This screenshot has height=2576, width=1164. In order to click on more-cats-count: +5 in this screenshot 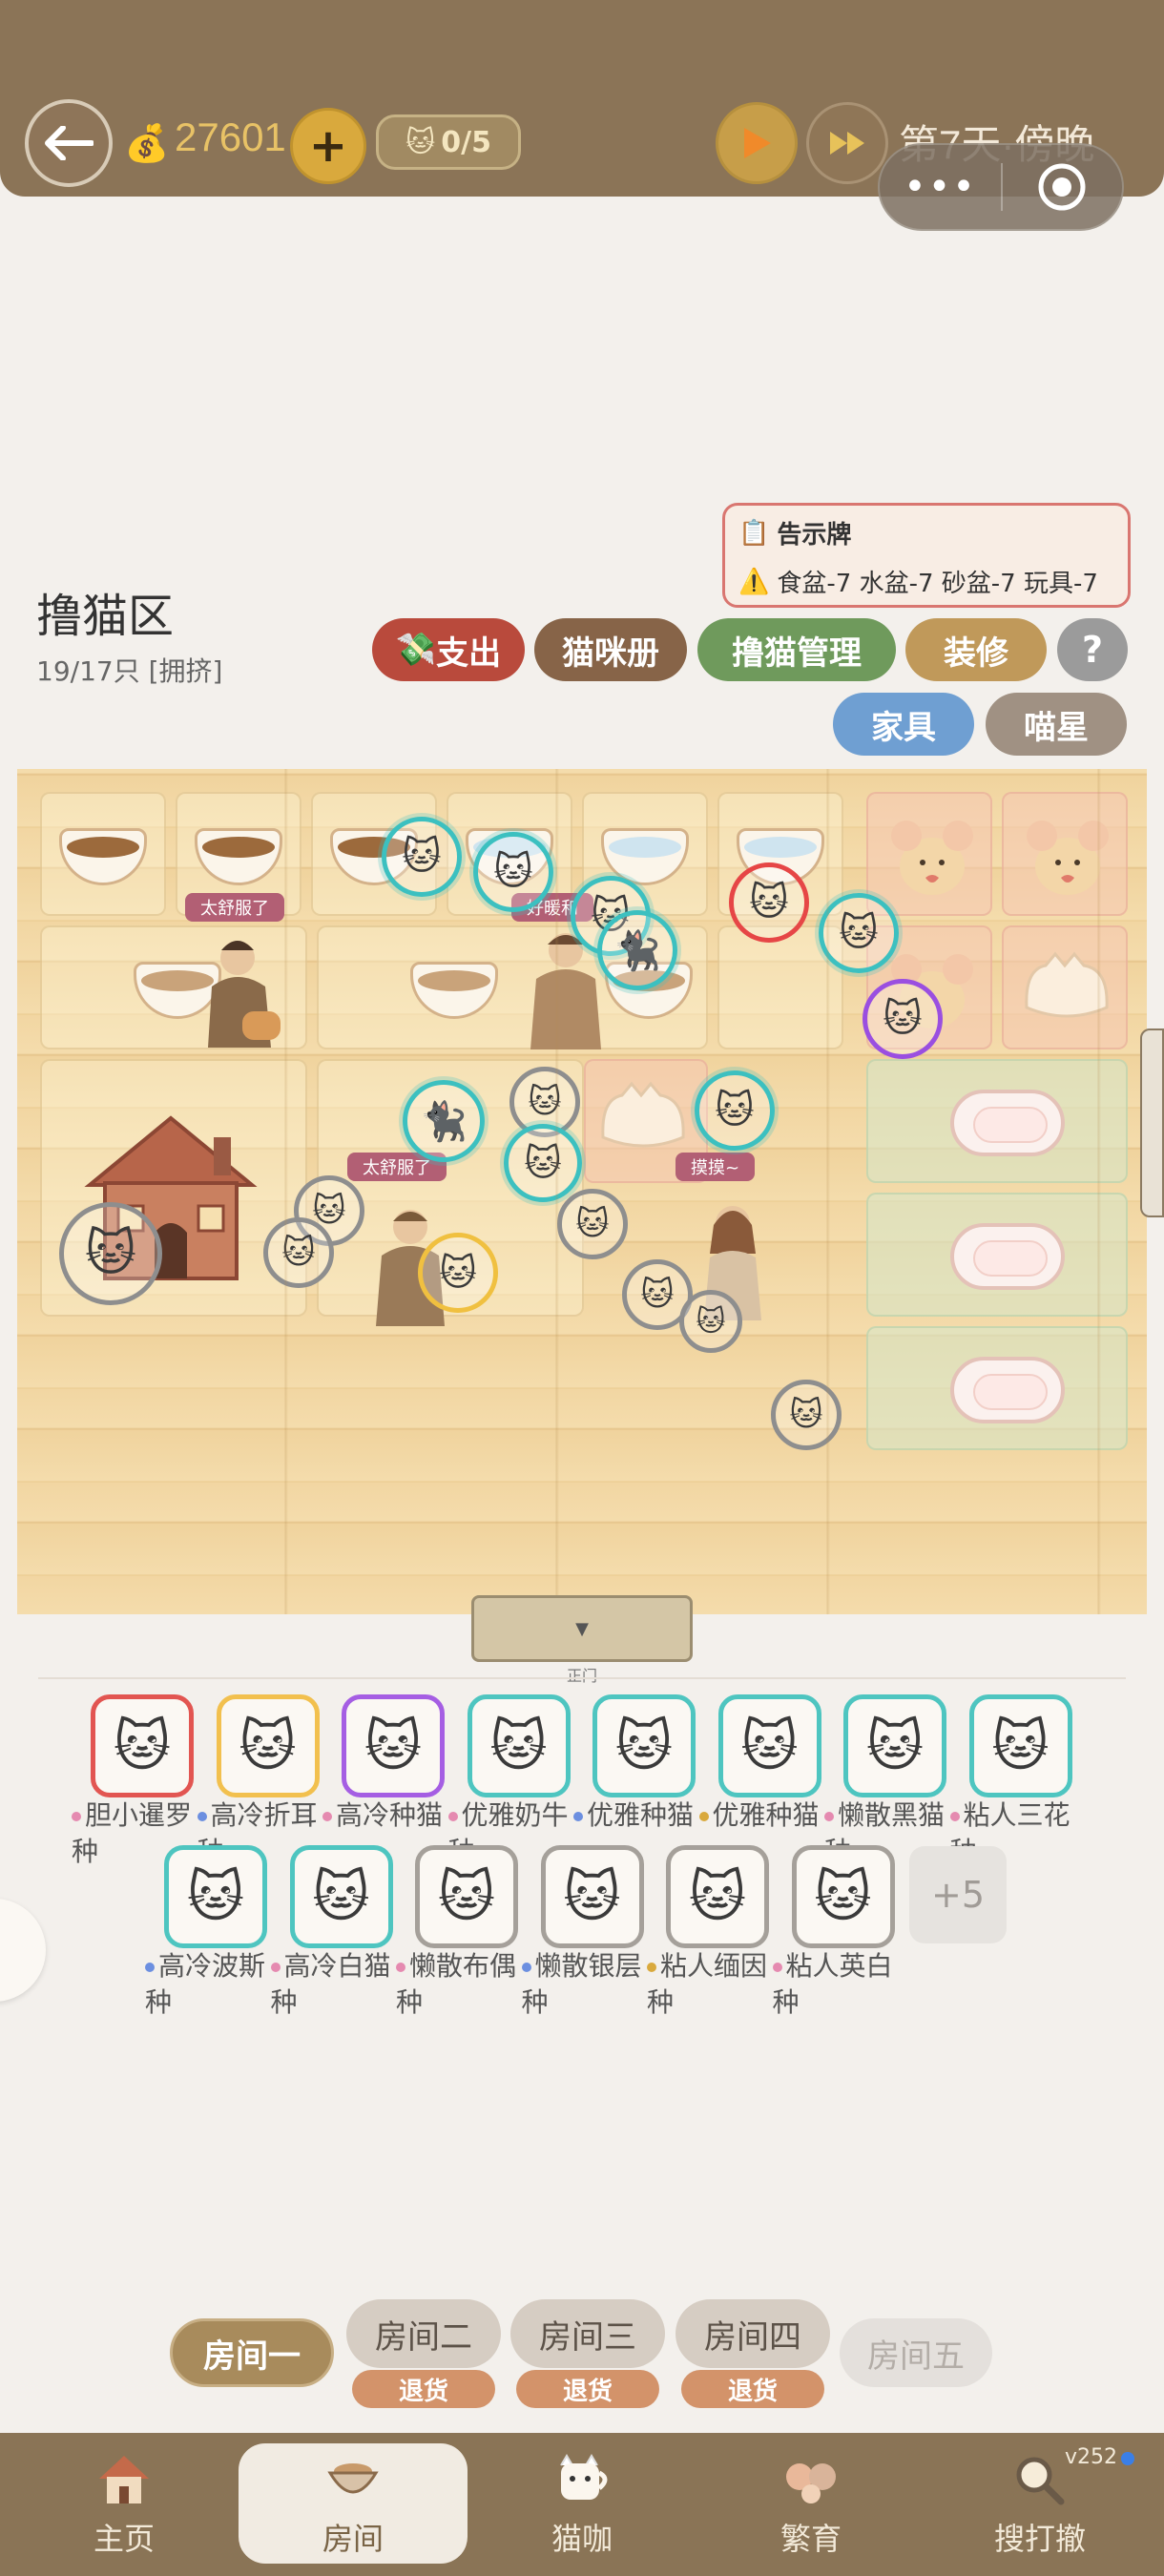, I will do `click(958, 1895)`.